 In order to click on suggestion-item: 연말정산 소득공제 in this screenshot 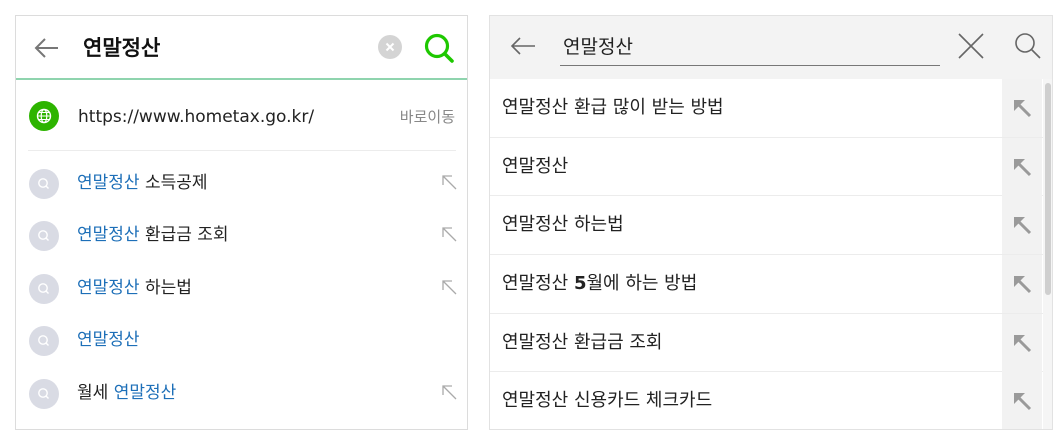, I will do `click(241, 182)`.